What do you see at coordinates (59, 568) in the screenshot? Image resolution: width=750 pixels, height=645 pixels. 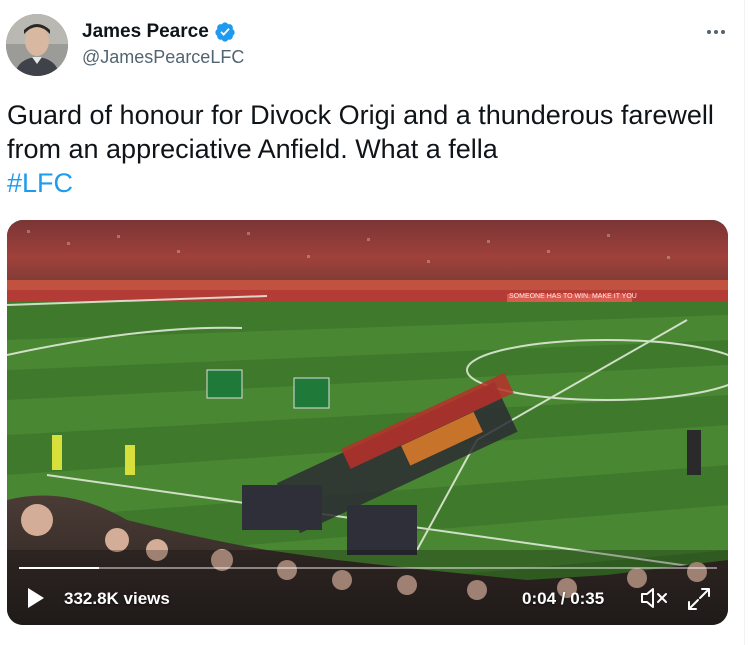 I see `progress-fill` at bounding box center [59, 568].